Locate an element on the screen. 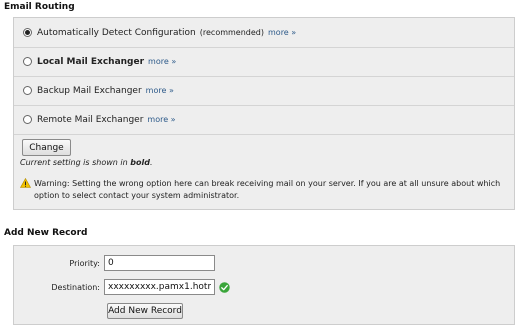  radio-automatic is located at coordinates (27, 32).